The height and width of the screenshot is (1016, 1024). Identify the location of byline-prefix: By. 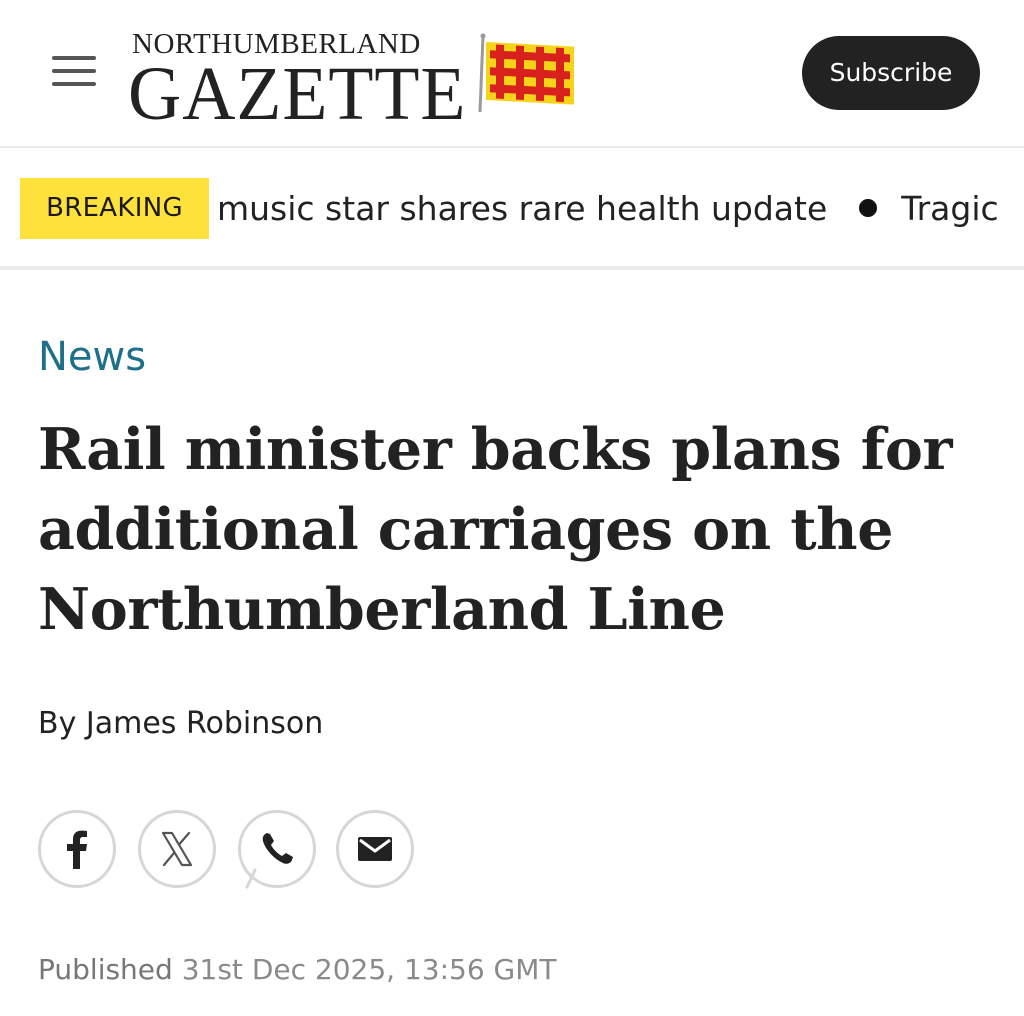
(57, 723).